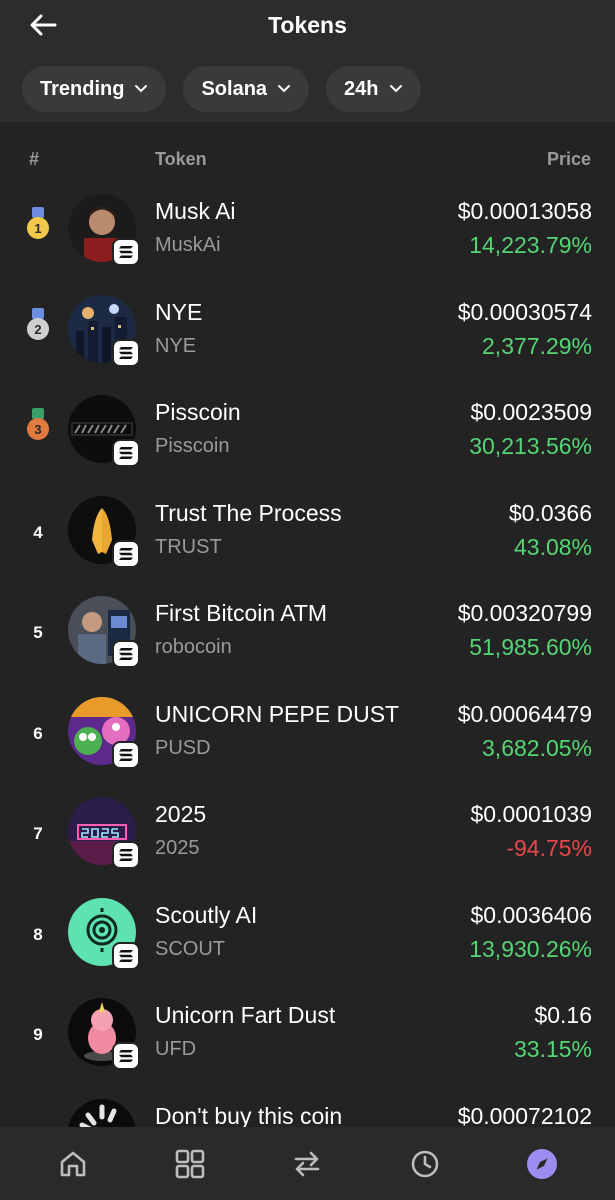 This screenshot has width=615, height=1200. What do you see at coordinates (307, 240) in the screenshot?
I see `token-row: 1 Musk Ai MuskAi $0.00013058 14,223.79%` at bounding box center [307, 240].